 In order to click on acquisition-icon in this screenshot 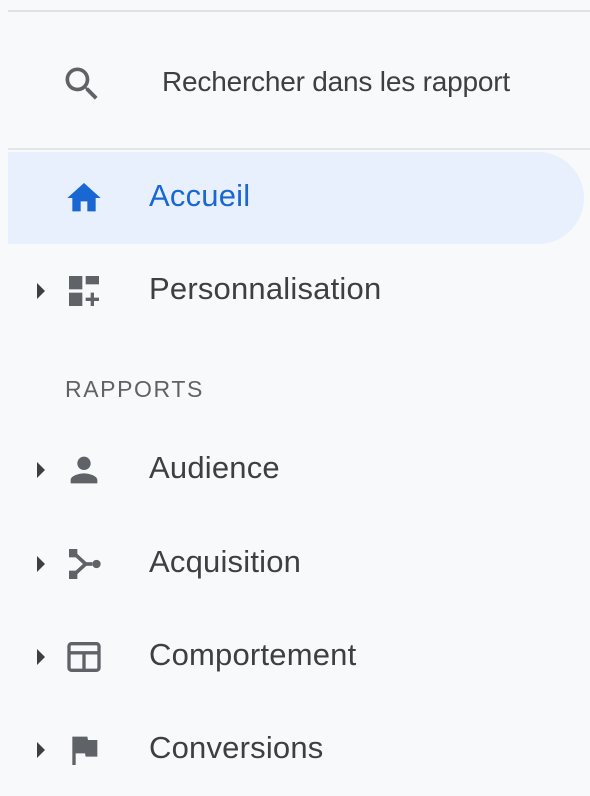, I will do `click(85, 564)`.